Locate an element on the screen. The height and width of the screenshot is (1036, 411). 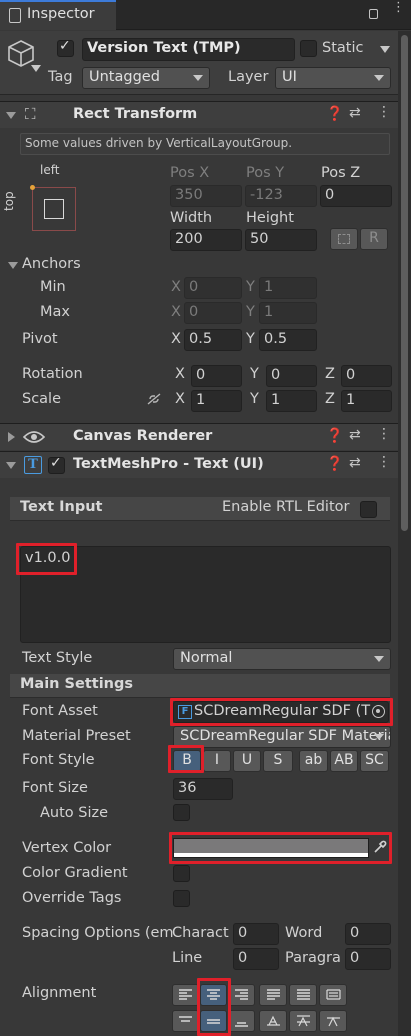
width-label: Width is located at coordinates (191, 218).